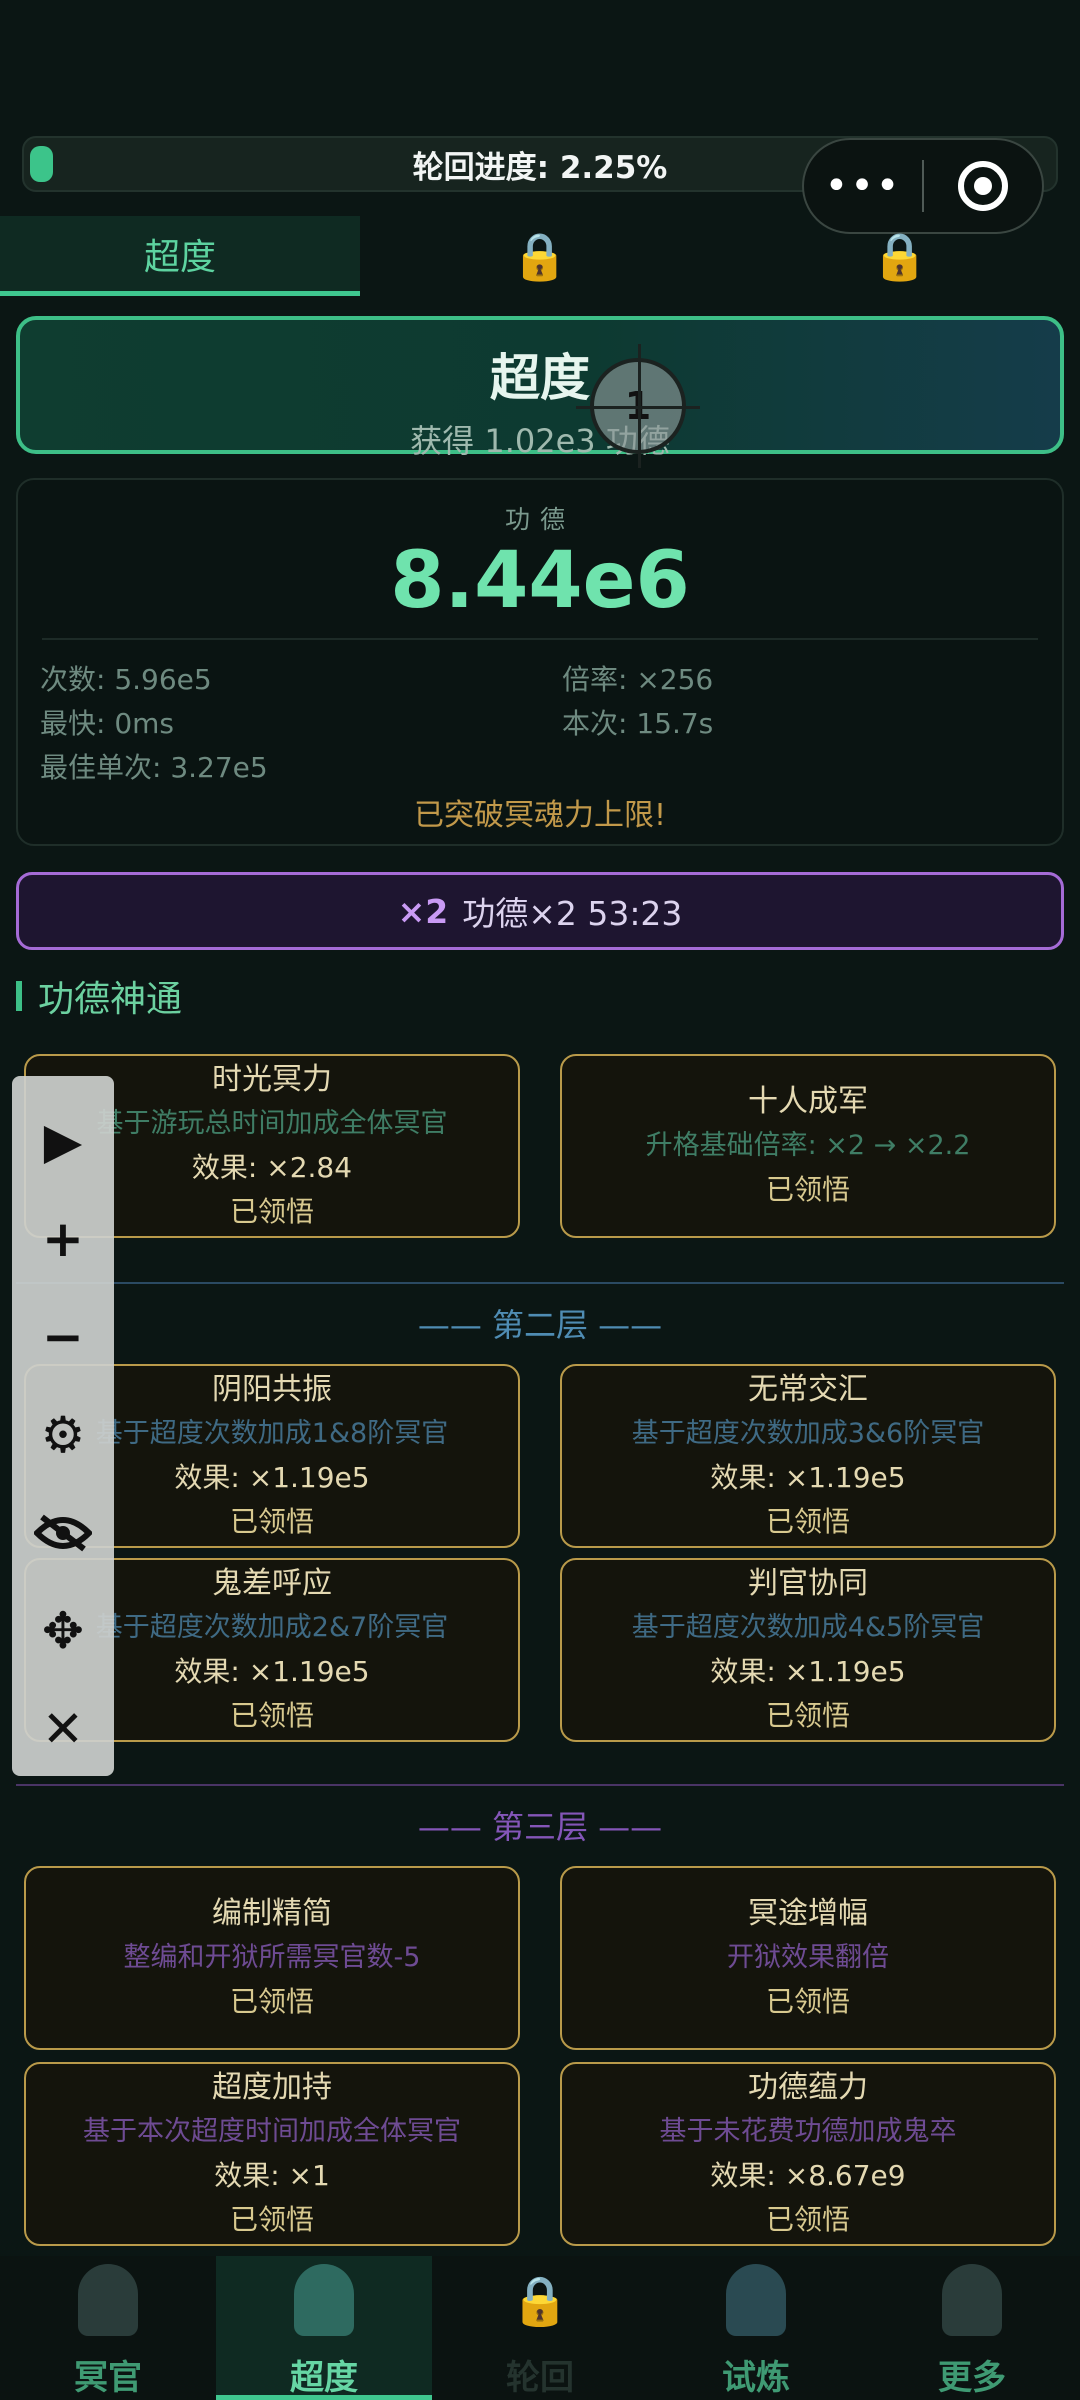 Image resolution: width=1080 pixels, height=2400 pixels. I want to click on skill-desc: 整编和开狱所需冥官数-5, so click(272, 1957).